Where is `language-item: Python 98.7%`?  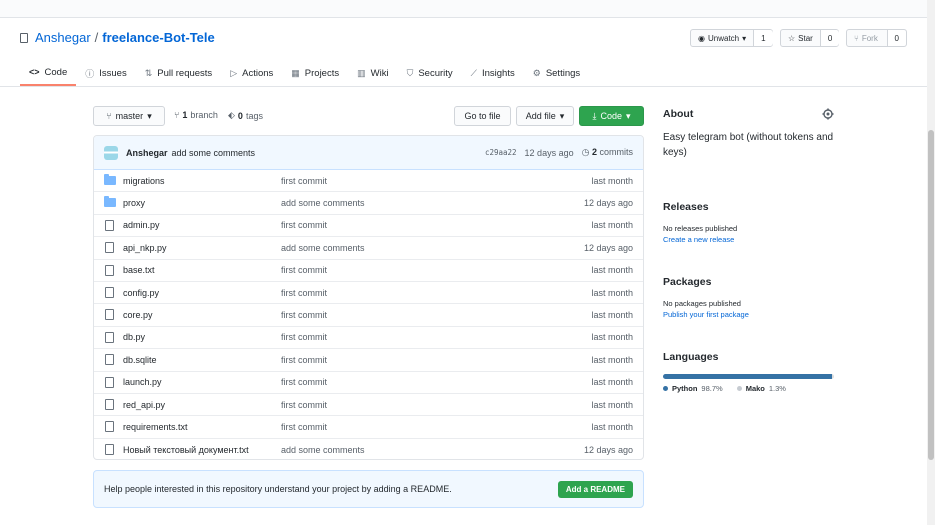 language-item: Python 98.7% is located at coordinates (693, 388).